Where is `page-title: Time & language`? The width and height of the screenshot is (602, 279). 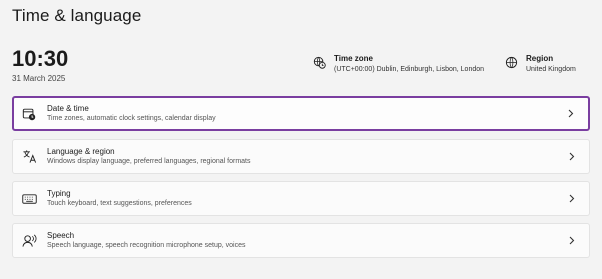 page-title: Time & language is located at coordinates (77, 15).